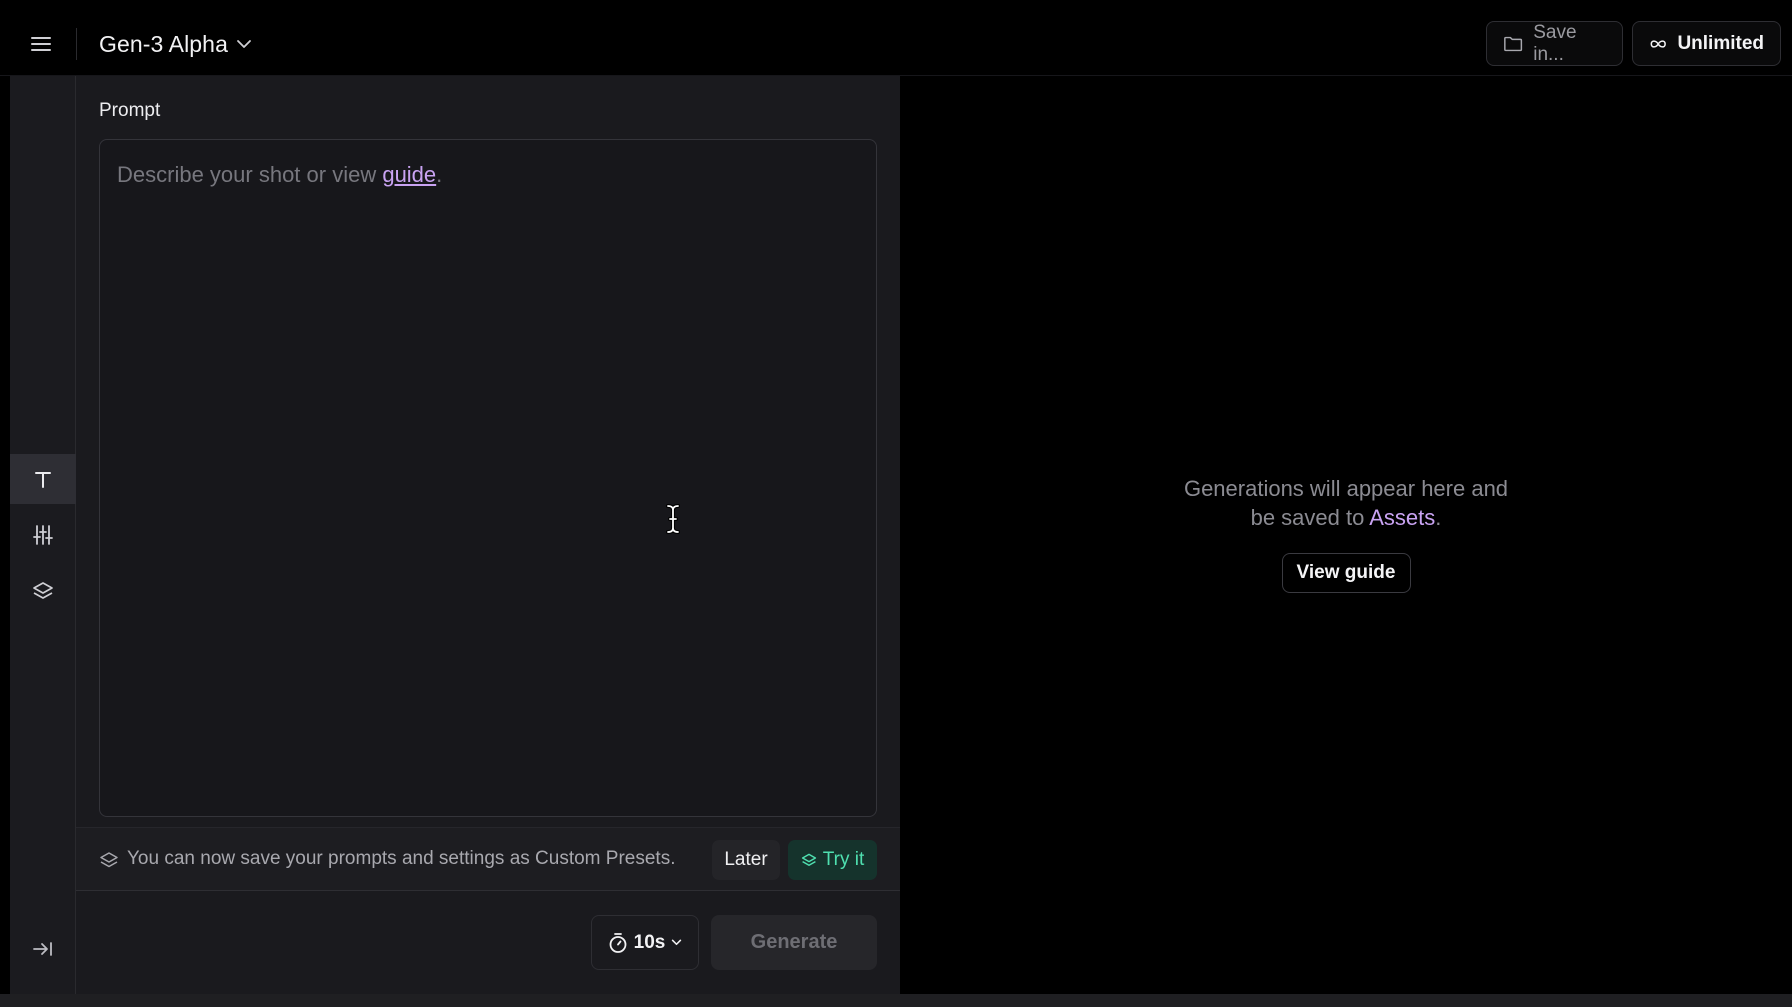 Image resolution: width=1792 pixels, height=1007 pixels. I want to click on empty-state-line2-text: be saved to, so click(1310, 517).